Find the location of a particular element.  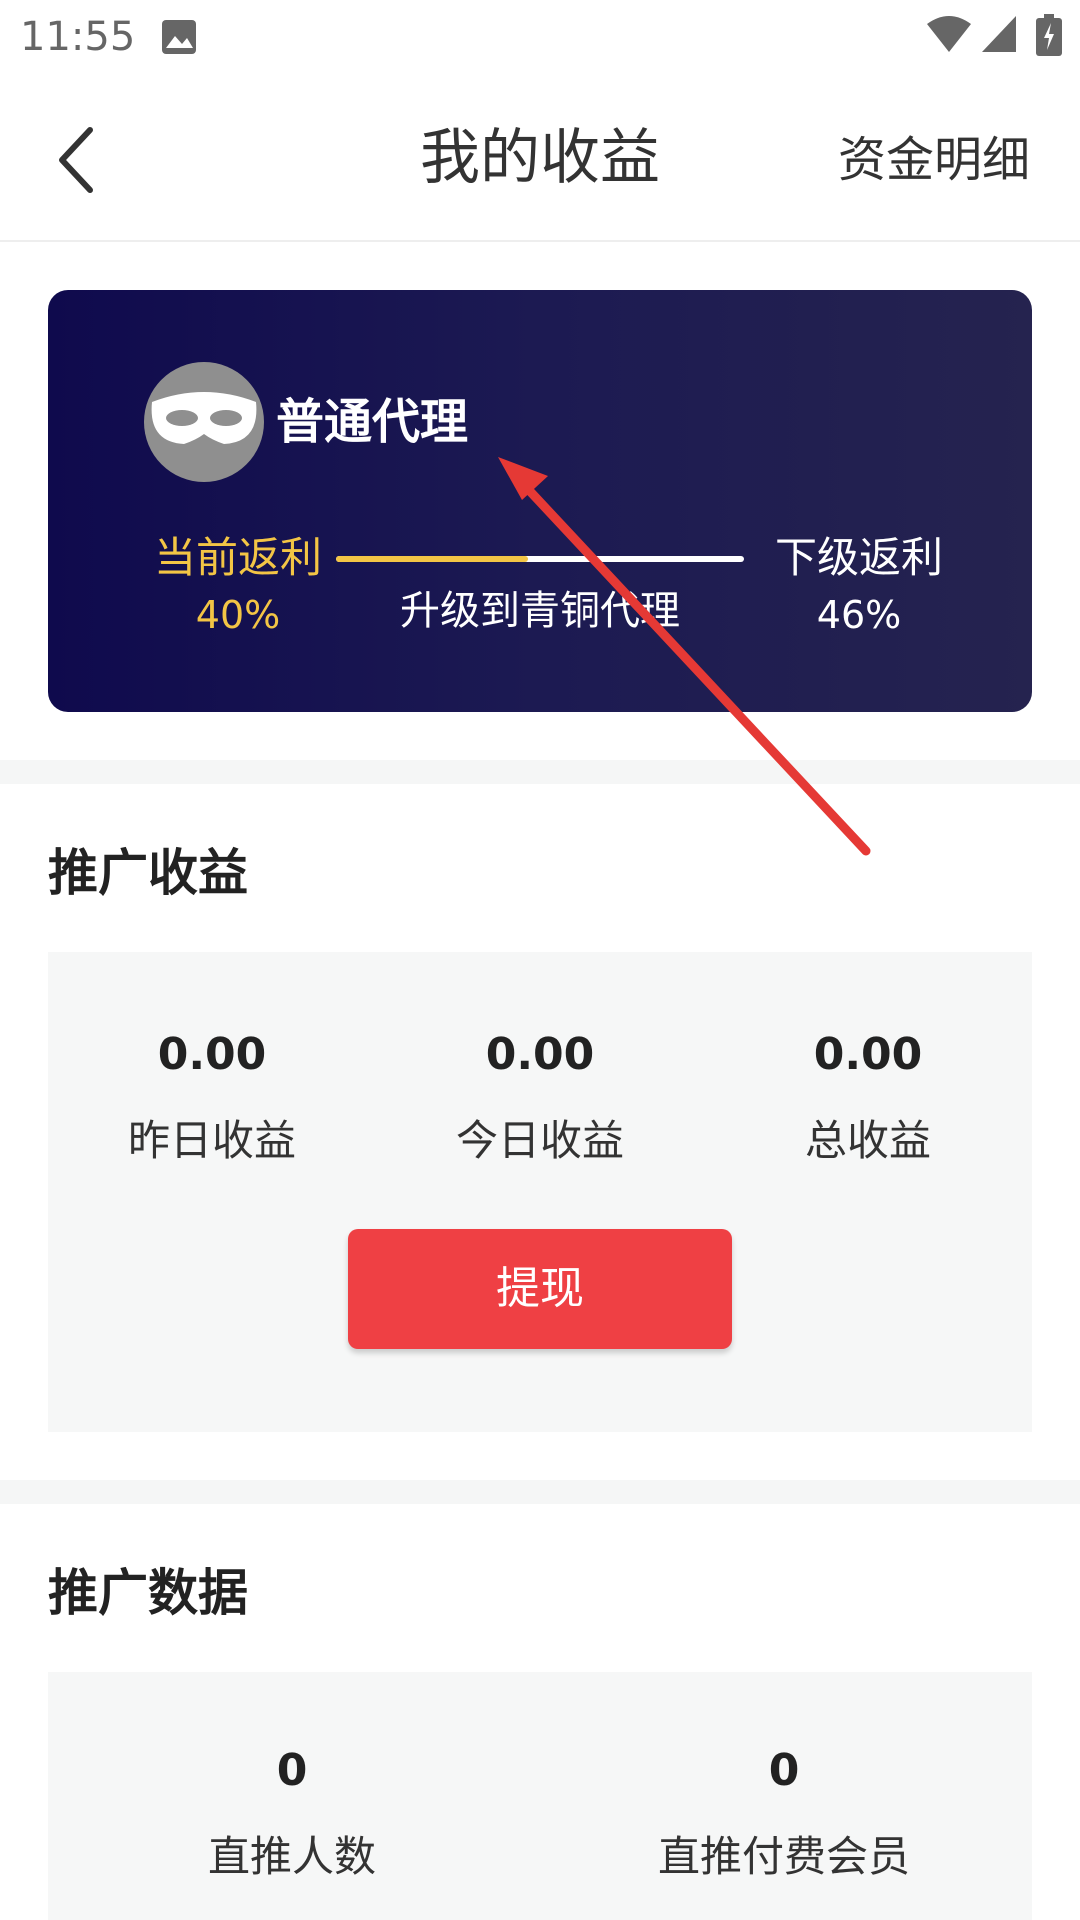

mask-avatar-icon is located at coordinates (204, 422).